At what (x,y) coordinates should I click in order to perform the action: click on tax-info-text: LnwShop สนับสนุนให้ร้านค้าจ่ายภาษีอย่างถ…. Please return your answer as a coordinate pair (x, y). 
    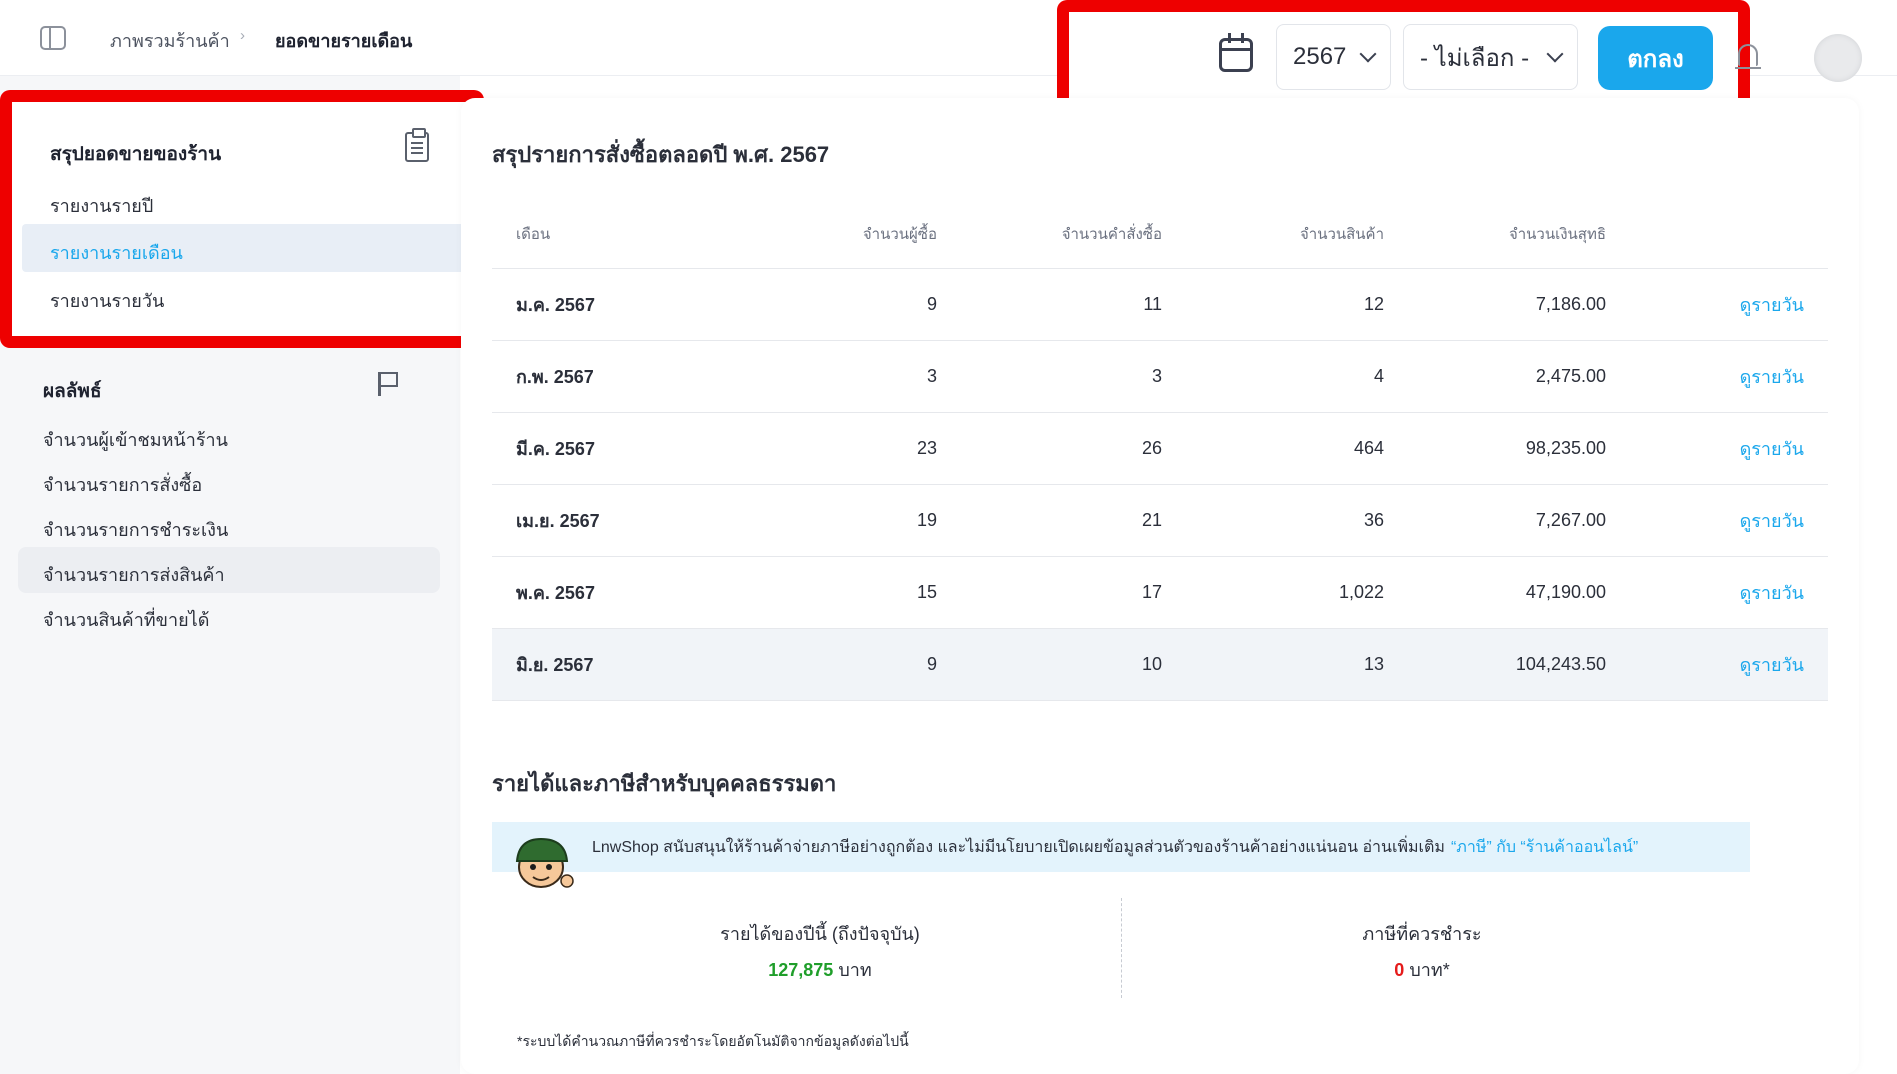
    Looking at the image, I should click on (1018, 847).